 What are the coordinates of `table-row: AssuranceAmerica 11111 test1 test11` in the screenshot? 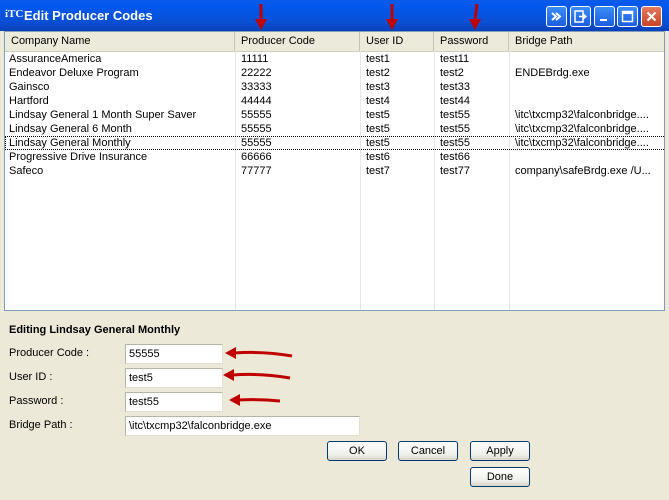 It's located at (334, 59).